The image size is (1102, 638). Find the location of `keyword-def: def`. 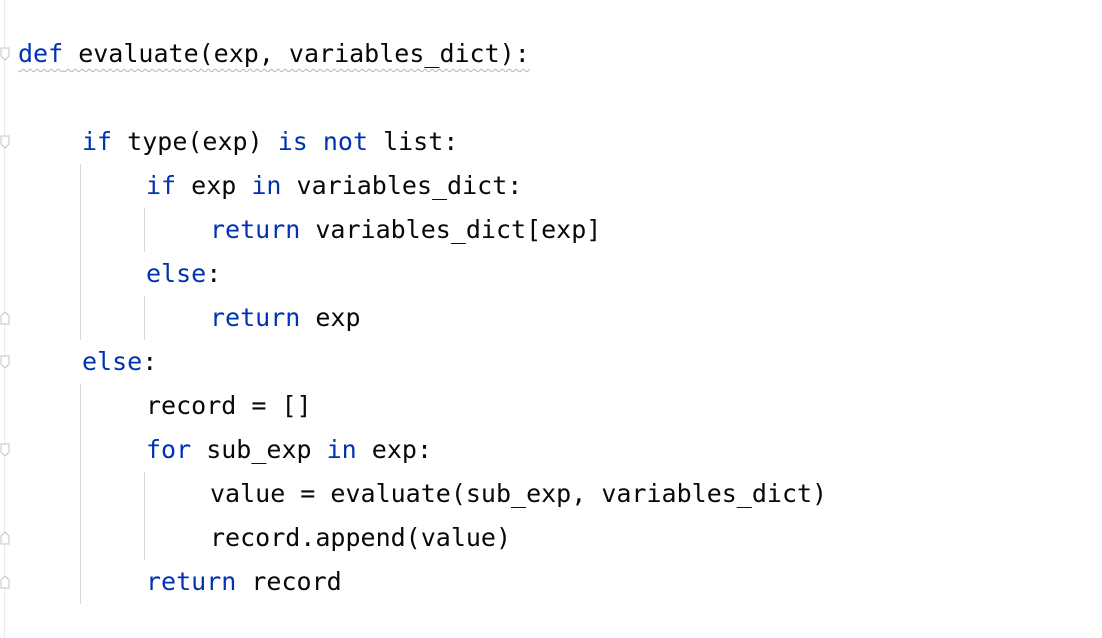

keyword-def: def is located at coordinates (41, 53).